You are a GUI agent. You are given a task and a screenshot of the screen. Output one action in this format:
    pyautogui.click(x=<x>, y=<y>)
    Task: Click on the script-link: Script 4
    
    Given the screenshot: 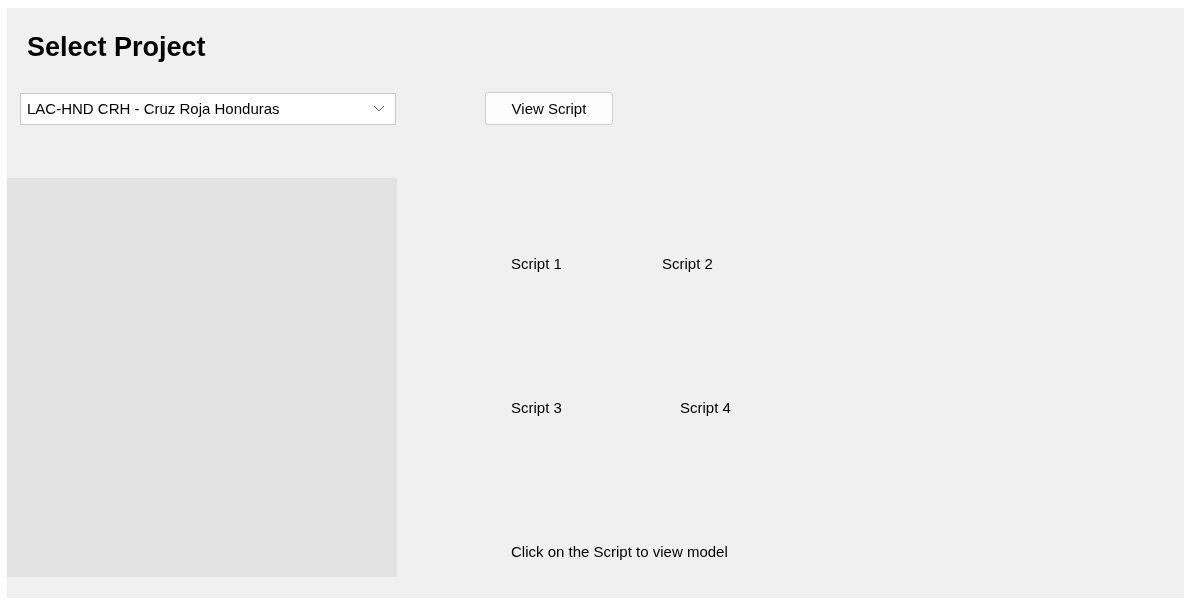 What is the action you would take?
    pyautogui.click(x=705, y=407)
    